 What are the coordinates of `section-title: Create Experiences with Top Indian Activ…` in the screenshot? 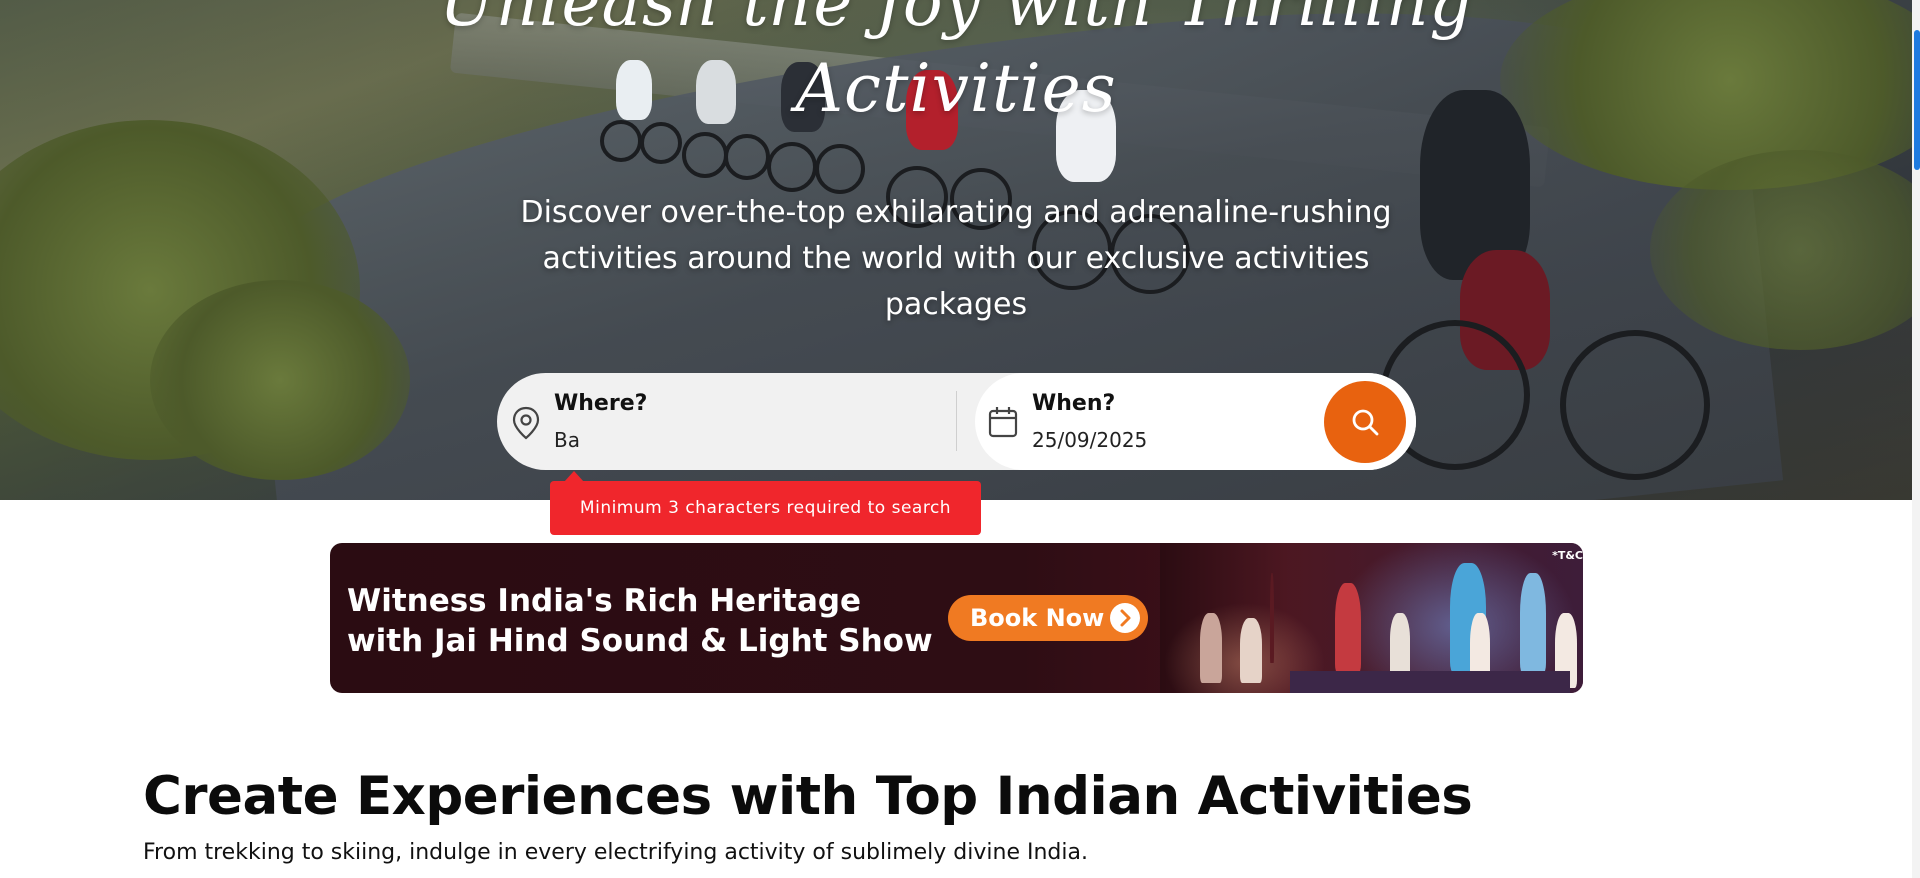 It's located at (808, 796).